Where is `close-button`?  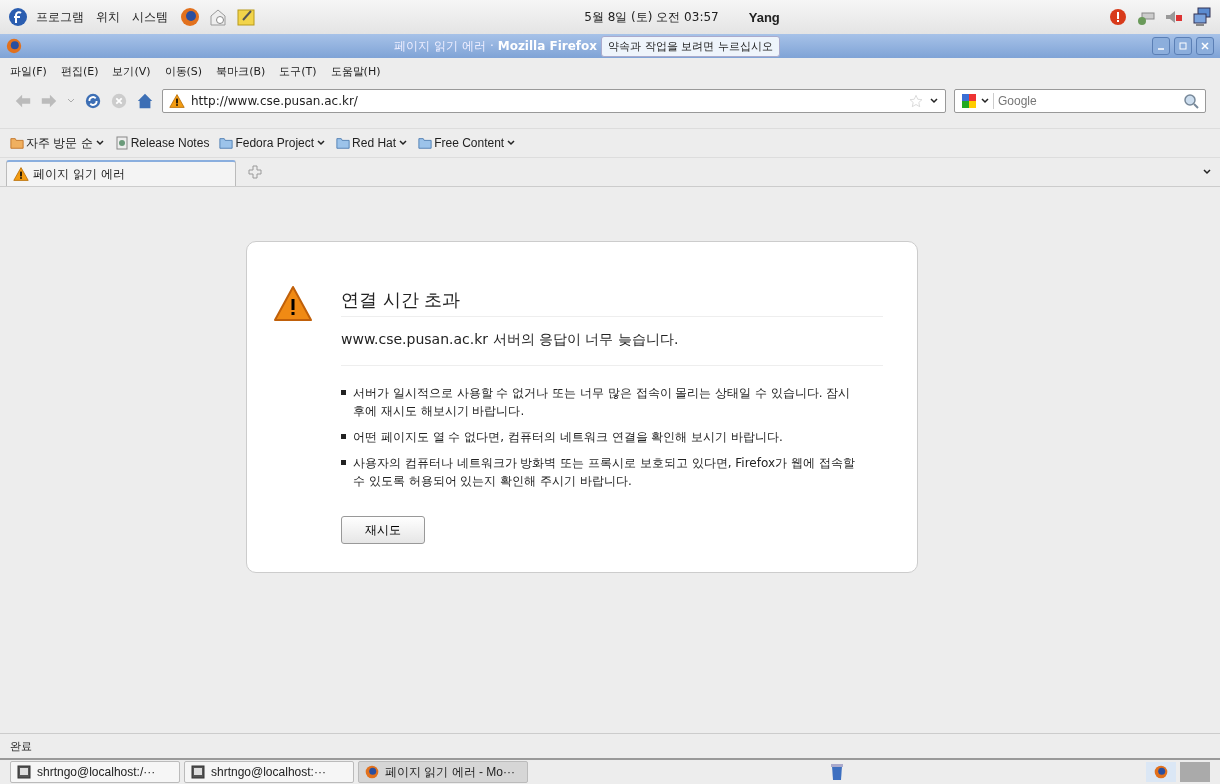
close-button is located at coordinates (1205, 46).